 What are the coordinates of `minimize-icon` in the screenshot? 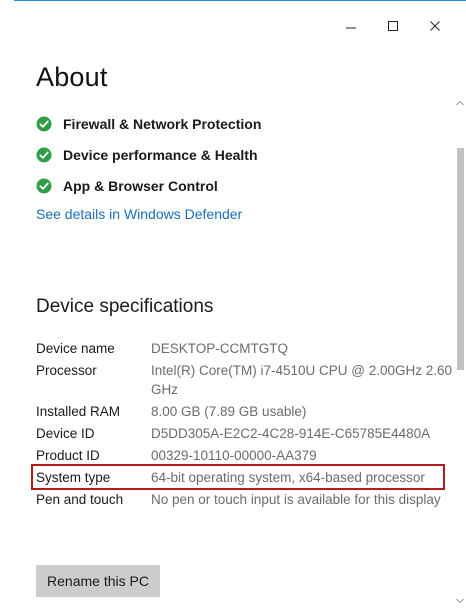 It's located at (351, 28).